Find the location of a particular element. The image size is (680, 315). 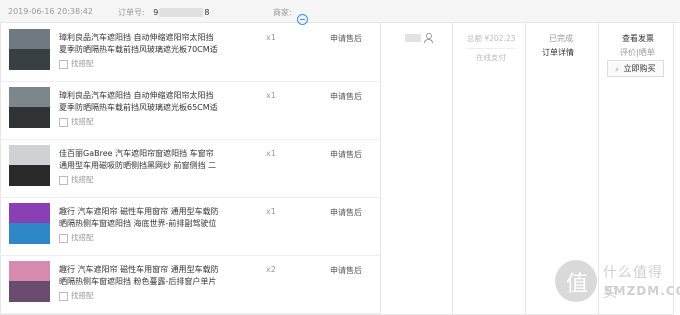

order-number-label: 订单号: is located at coordinates (131, 12).